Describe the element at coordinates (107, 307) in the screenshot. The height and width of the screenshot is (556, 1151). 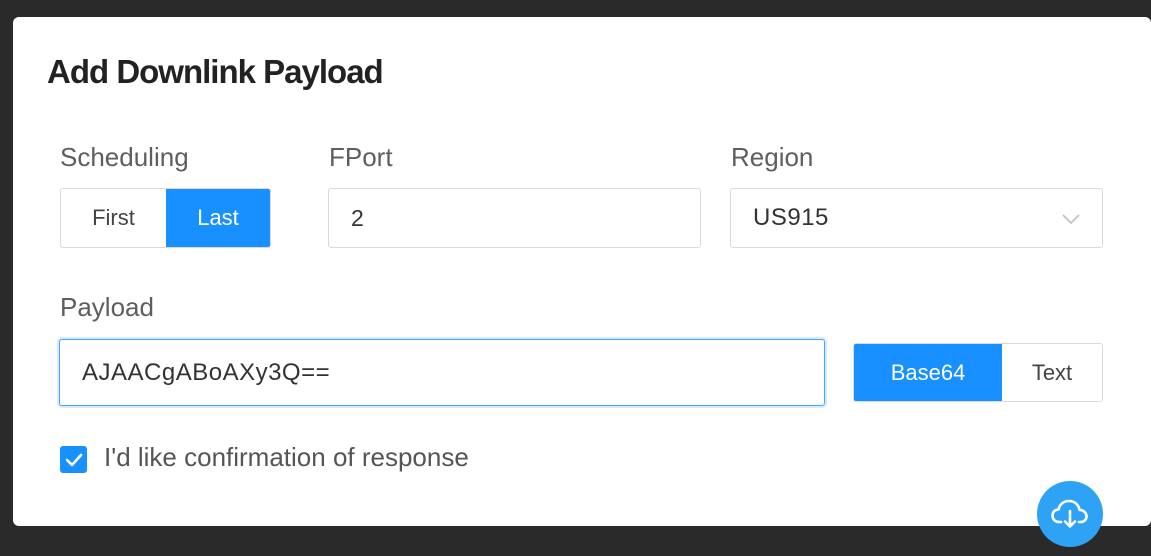
I see `payload-label: Payload` at that location.